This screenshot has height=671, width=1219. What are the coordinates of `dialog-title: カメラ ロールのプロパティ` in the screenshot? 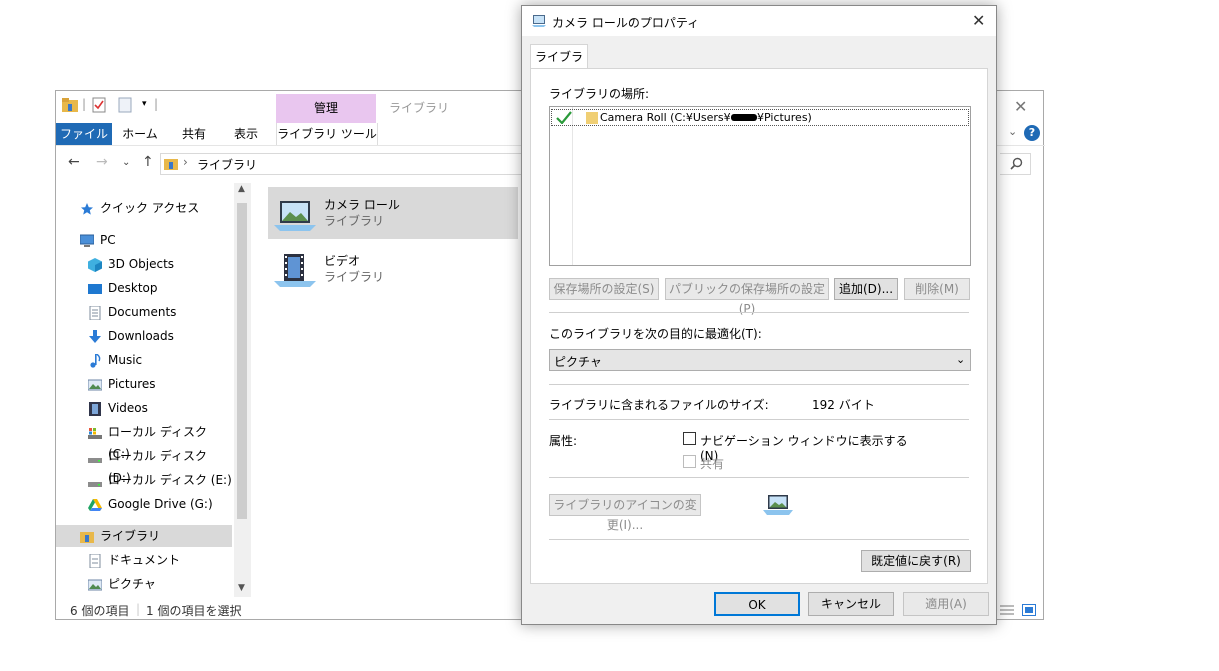 It's located at (626, 23).